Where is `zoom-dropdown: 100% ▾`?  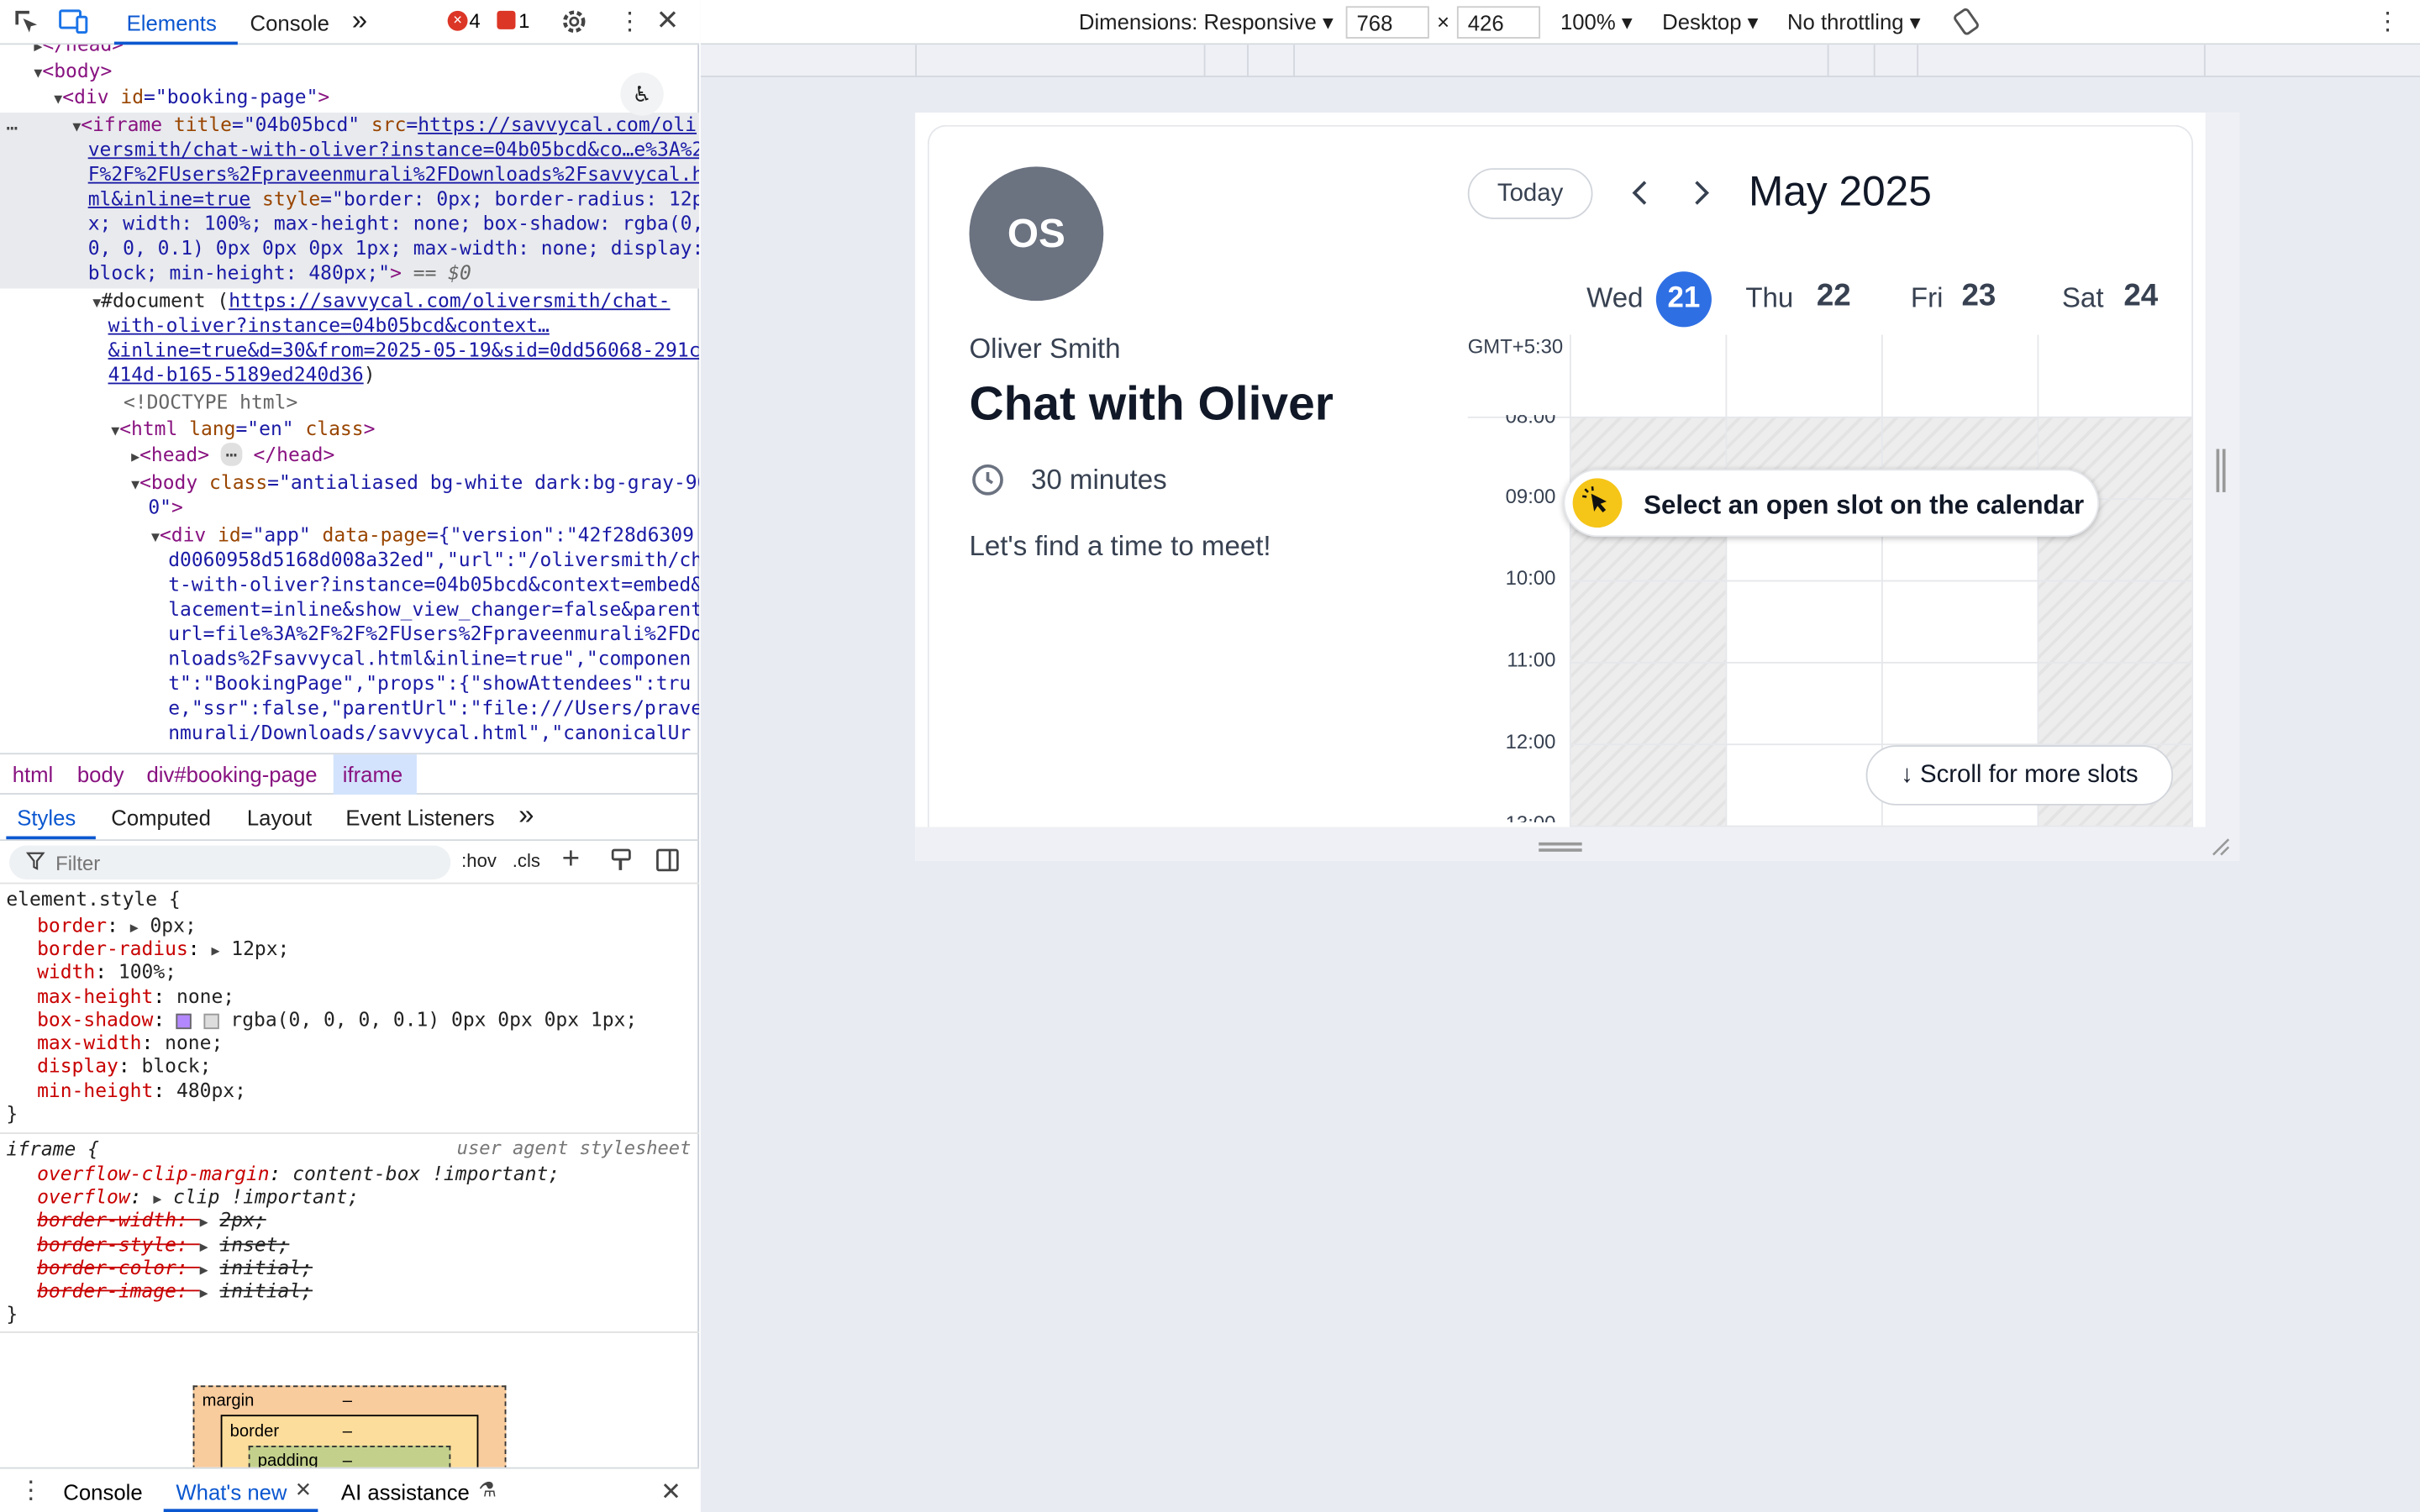 zoom-dropdown: 100% ▾ is located at coordinates (1596, 22).